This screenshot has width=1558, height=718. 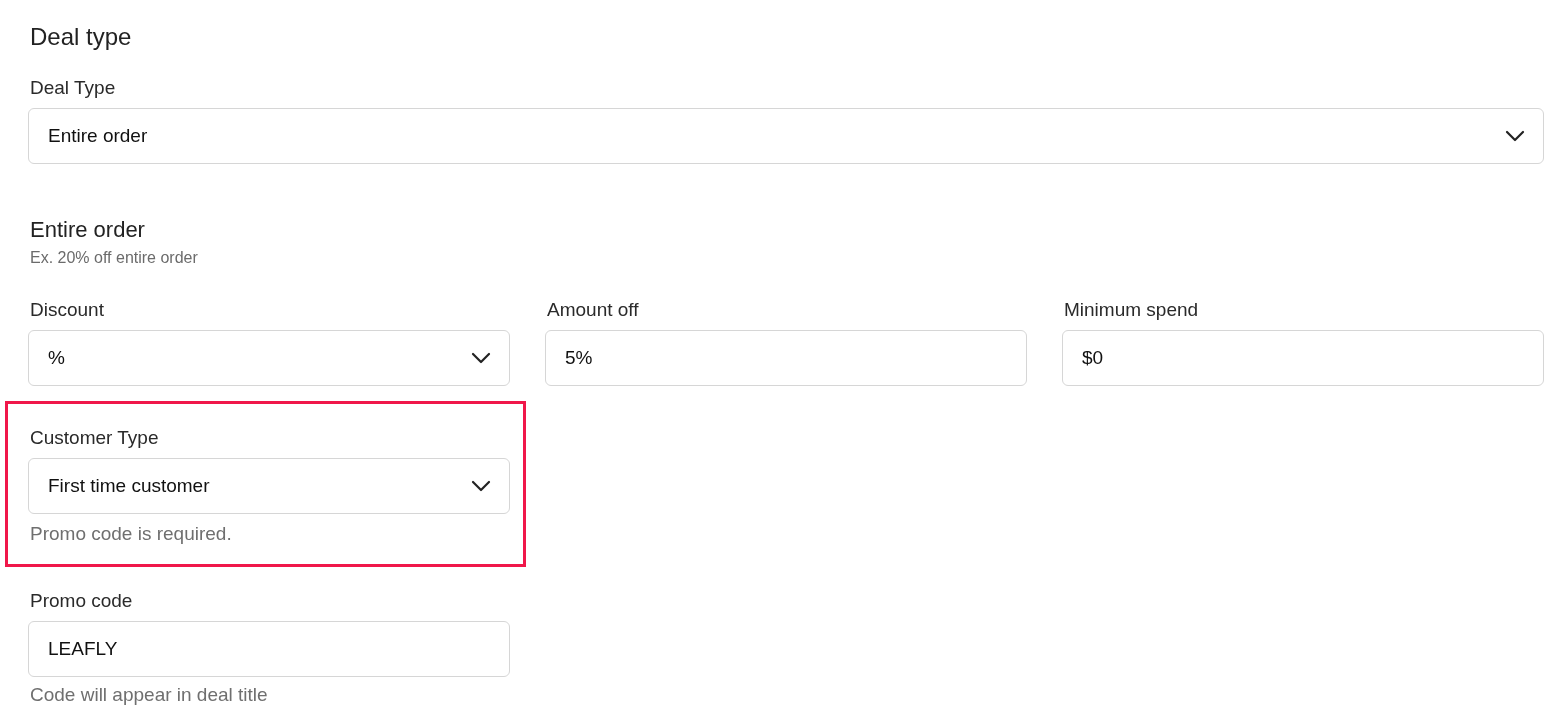 What do you see at coordinates (269, 358) in the screenshot?
I see `discount-dropdown: %` at bounding box center [269, 358].